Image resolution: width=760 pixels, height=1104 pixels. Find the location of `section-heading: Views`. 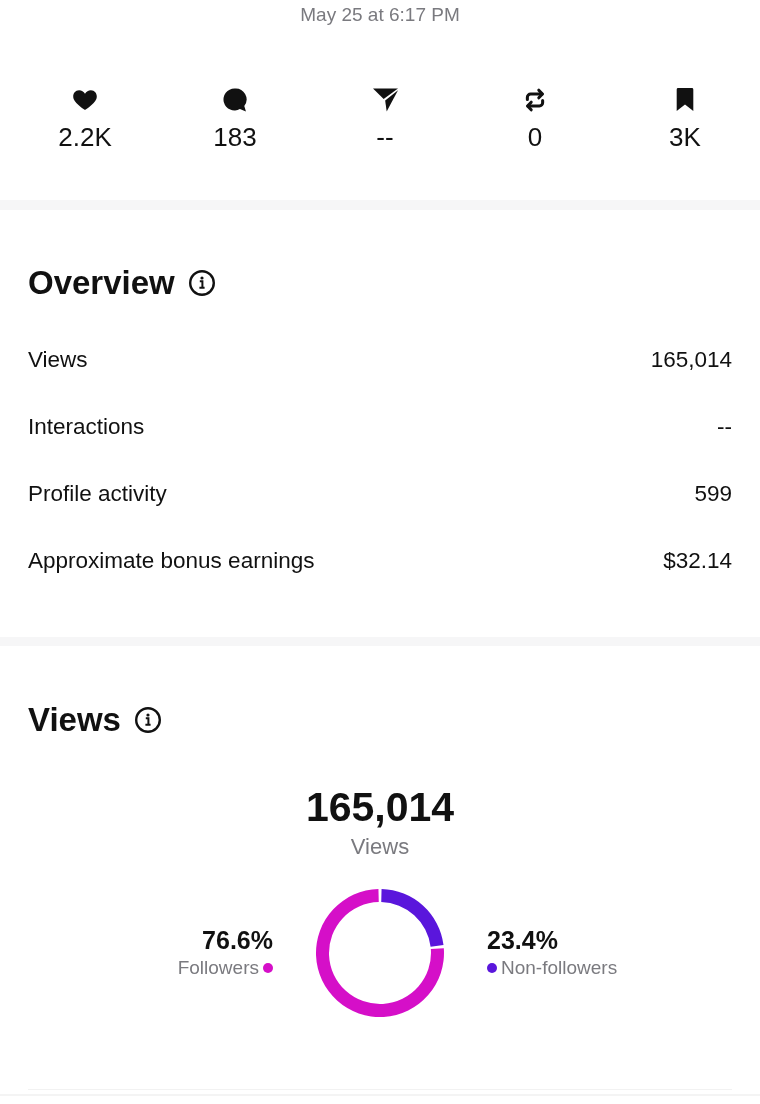

section-heading: Views is located at coordinates (74, 720).